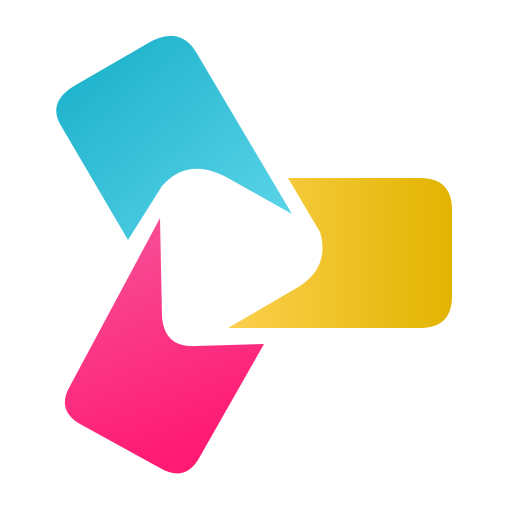  Describe the element at coordinates (340, 253) in the screenshot. I see `yellow-tile-shape` at that location.